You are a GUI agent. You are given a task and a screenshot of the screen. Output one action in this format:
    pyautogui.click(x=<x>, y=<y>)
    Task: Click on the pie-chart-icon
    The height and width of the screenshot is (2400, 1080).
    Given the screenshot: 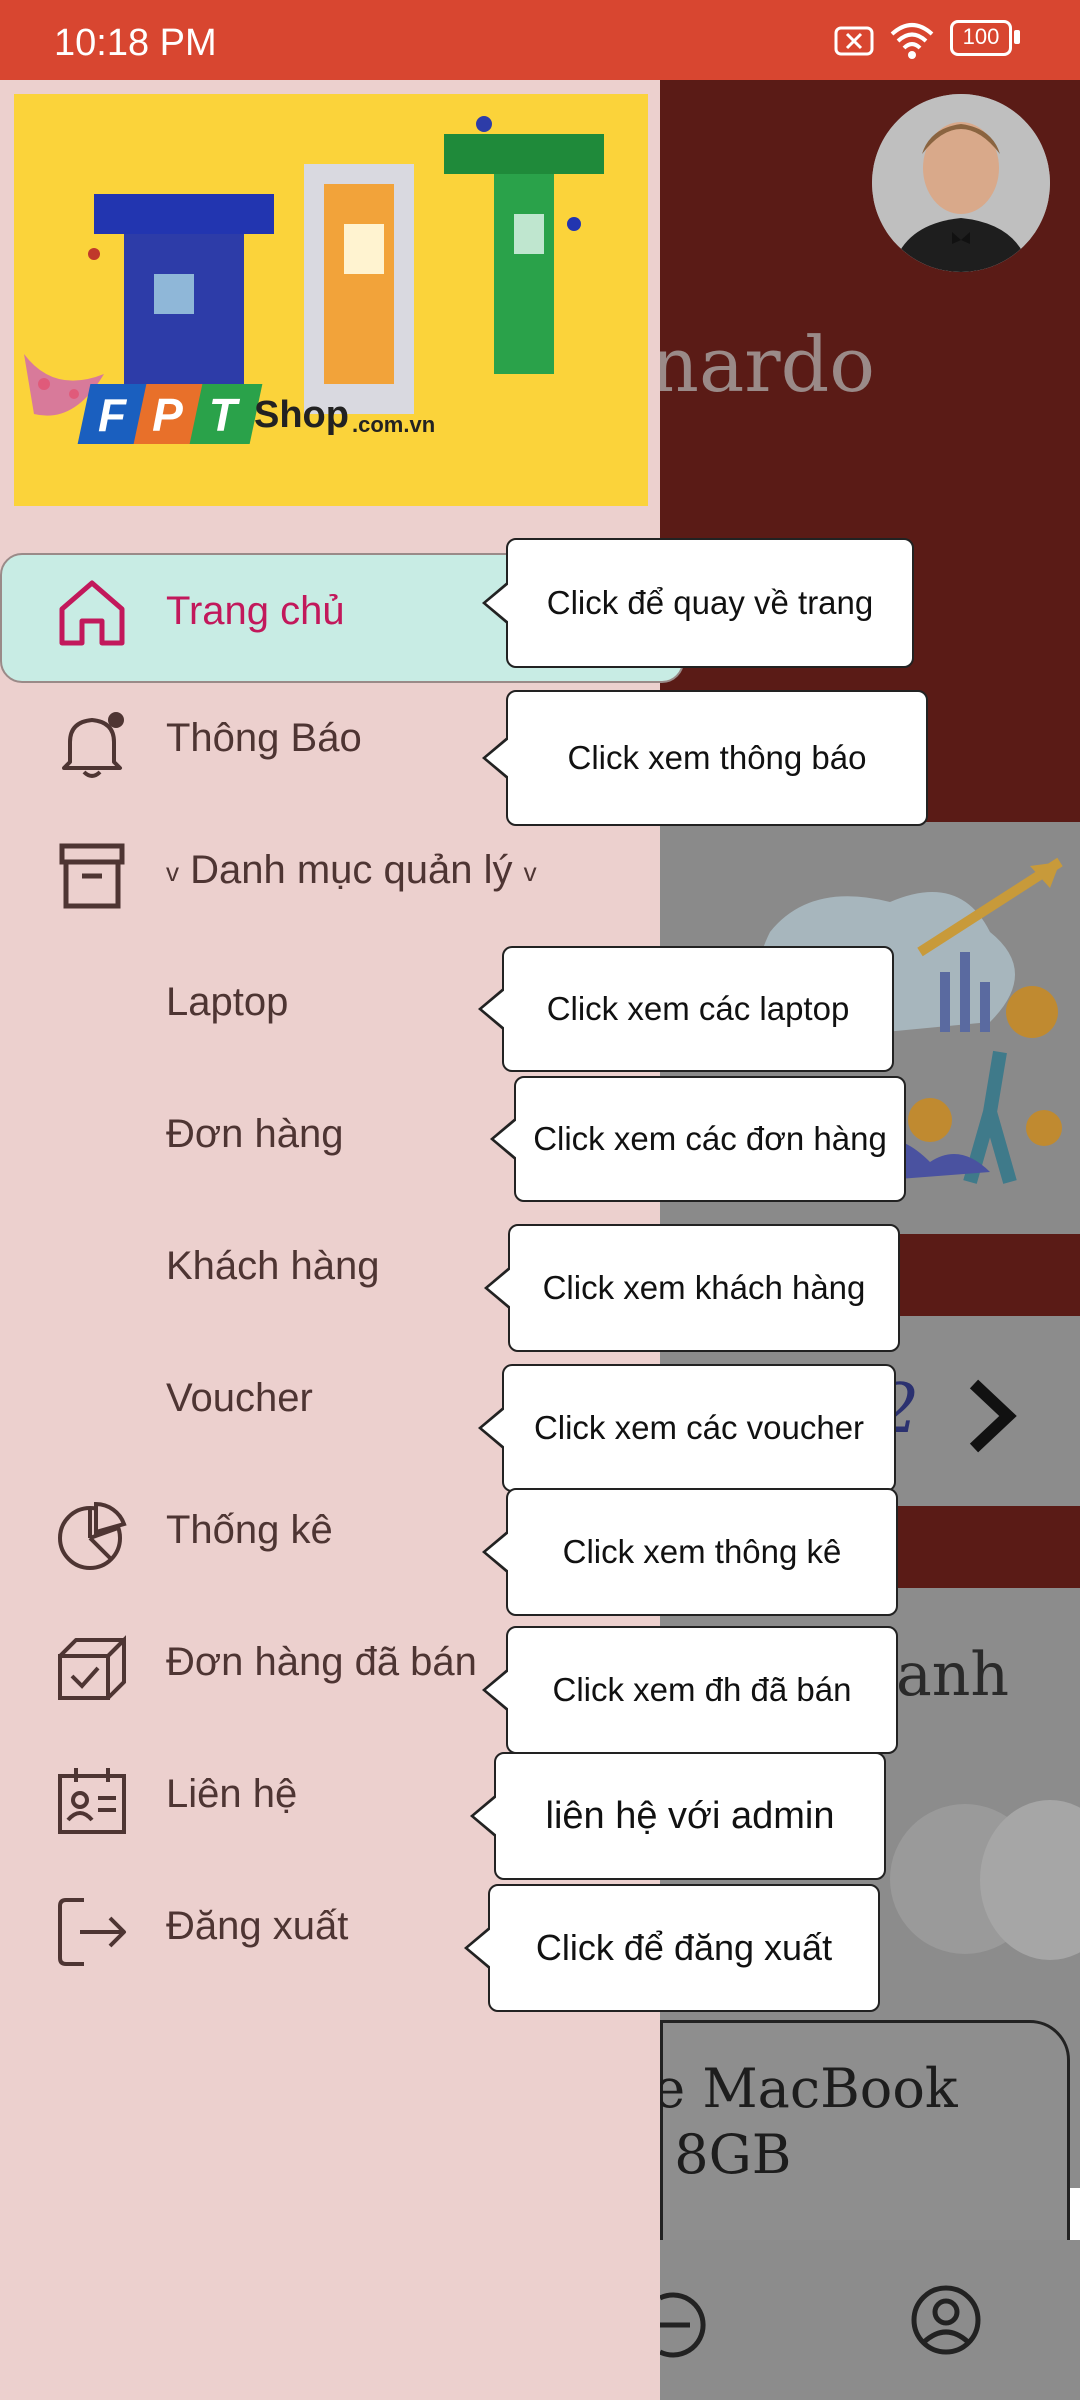 What is the action you would take?
    pyautogui.click(x=92, y=1535)
    